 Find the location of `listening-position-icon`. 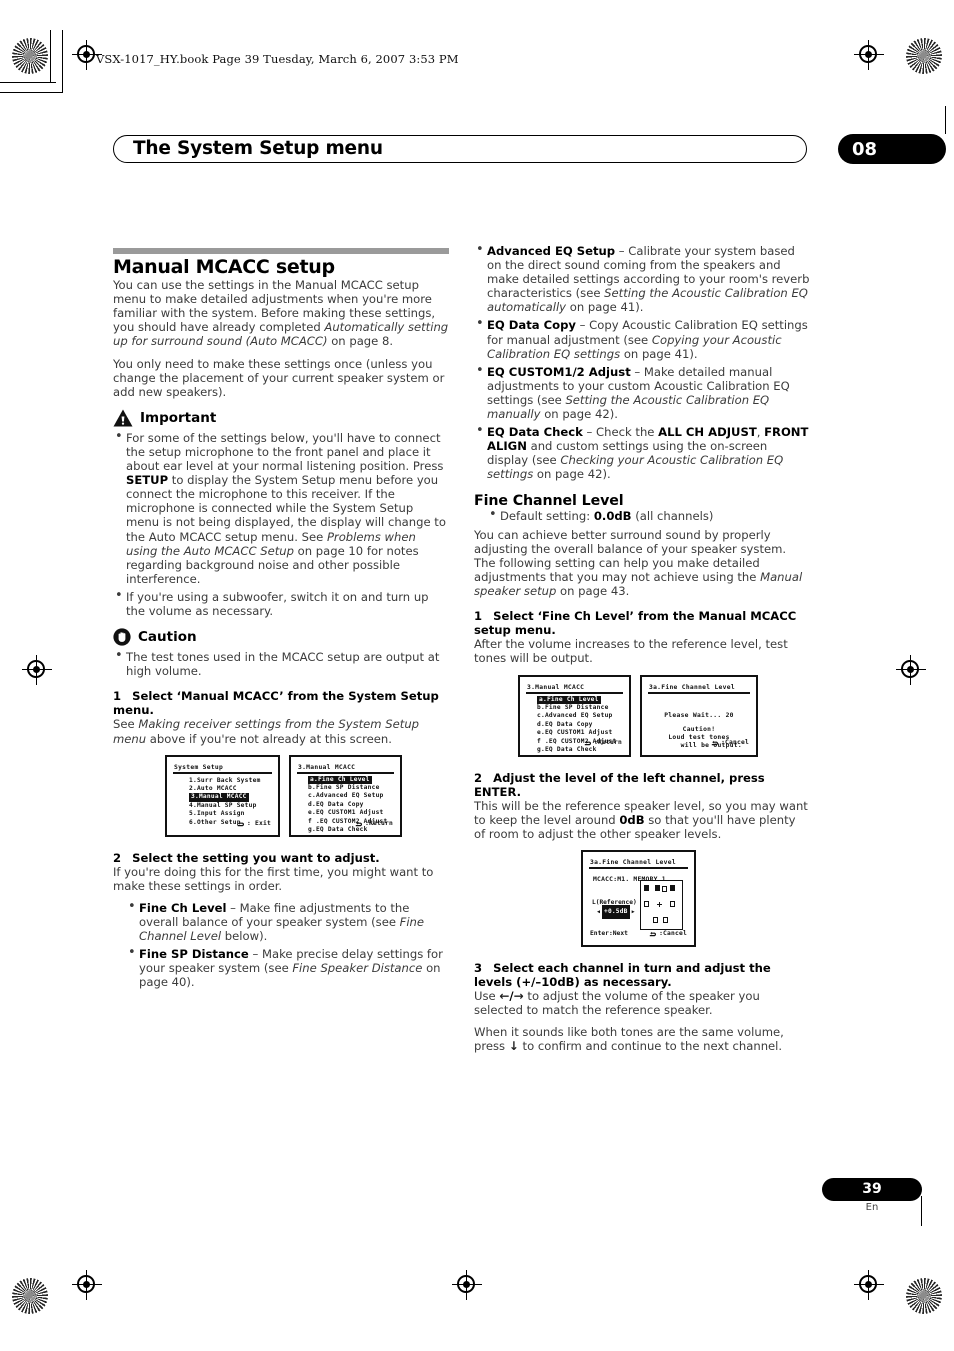

listening-position-icon is located at coordinates (659, 904).